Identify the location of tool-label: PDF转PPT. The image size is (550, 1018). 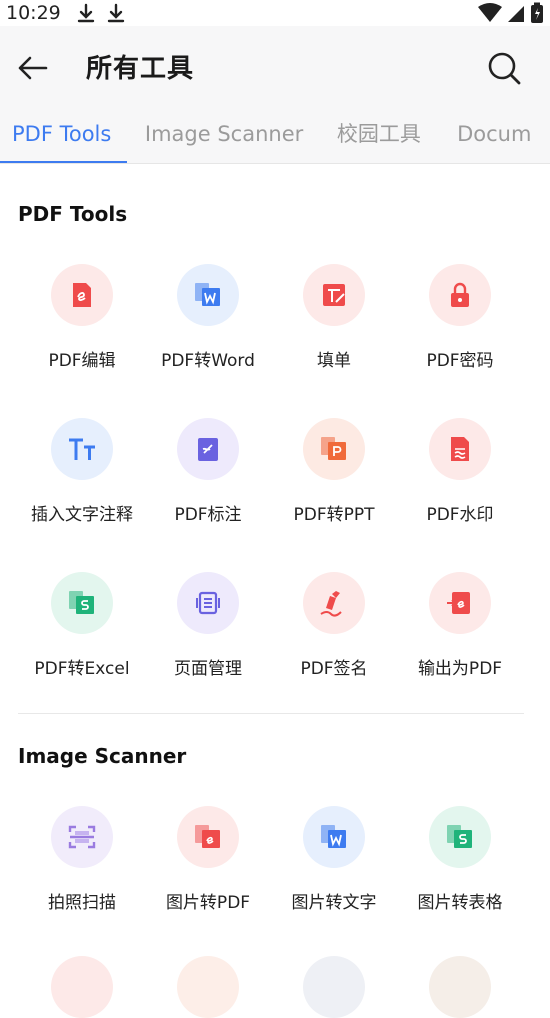
(334, 515).